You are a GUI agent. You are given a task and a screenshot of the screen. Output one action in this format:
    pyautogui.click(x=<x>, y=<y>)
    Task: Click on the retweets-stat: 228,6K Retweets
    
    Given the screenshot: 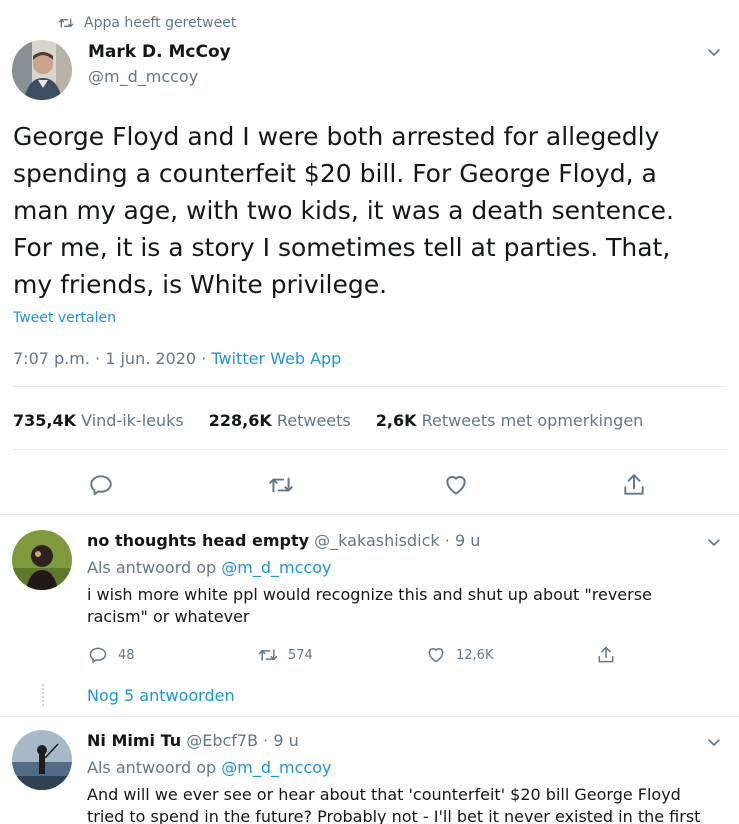 What is the action you would take?
    pyautogui.click(x=280, y=420)
    